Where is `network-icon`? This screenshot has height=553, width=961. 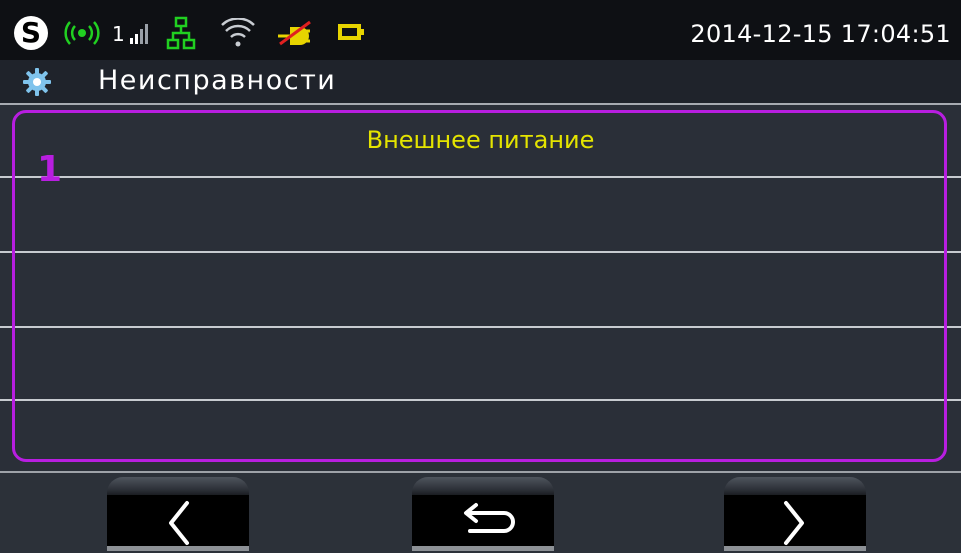 network-icon is located at coordinates (181, 33).